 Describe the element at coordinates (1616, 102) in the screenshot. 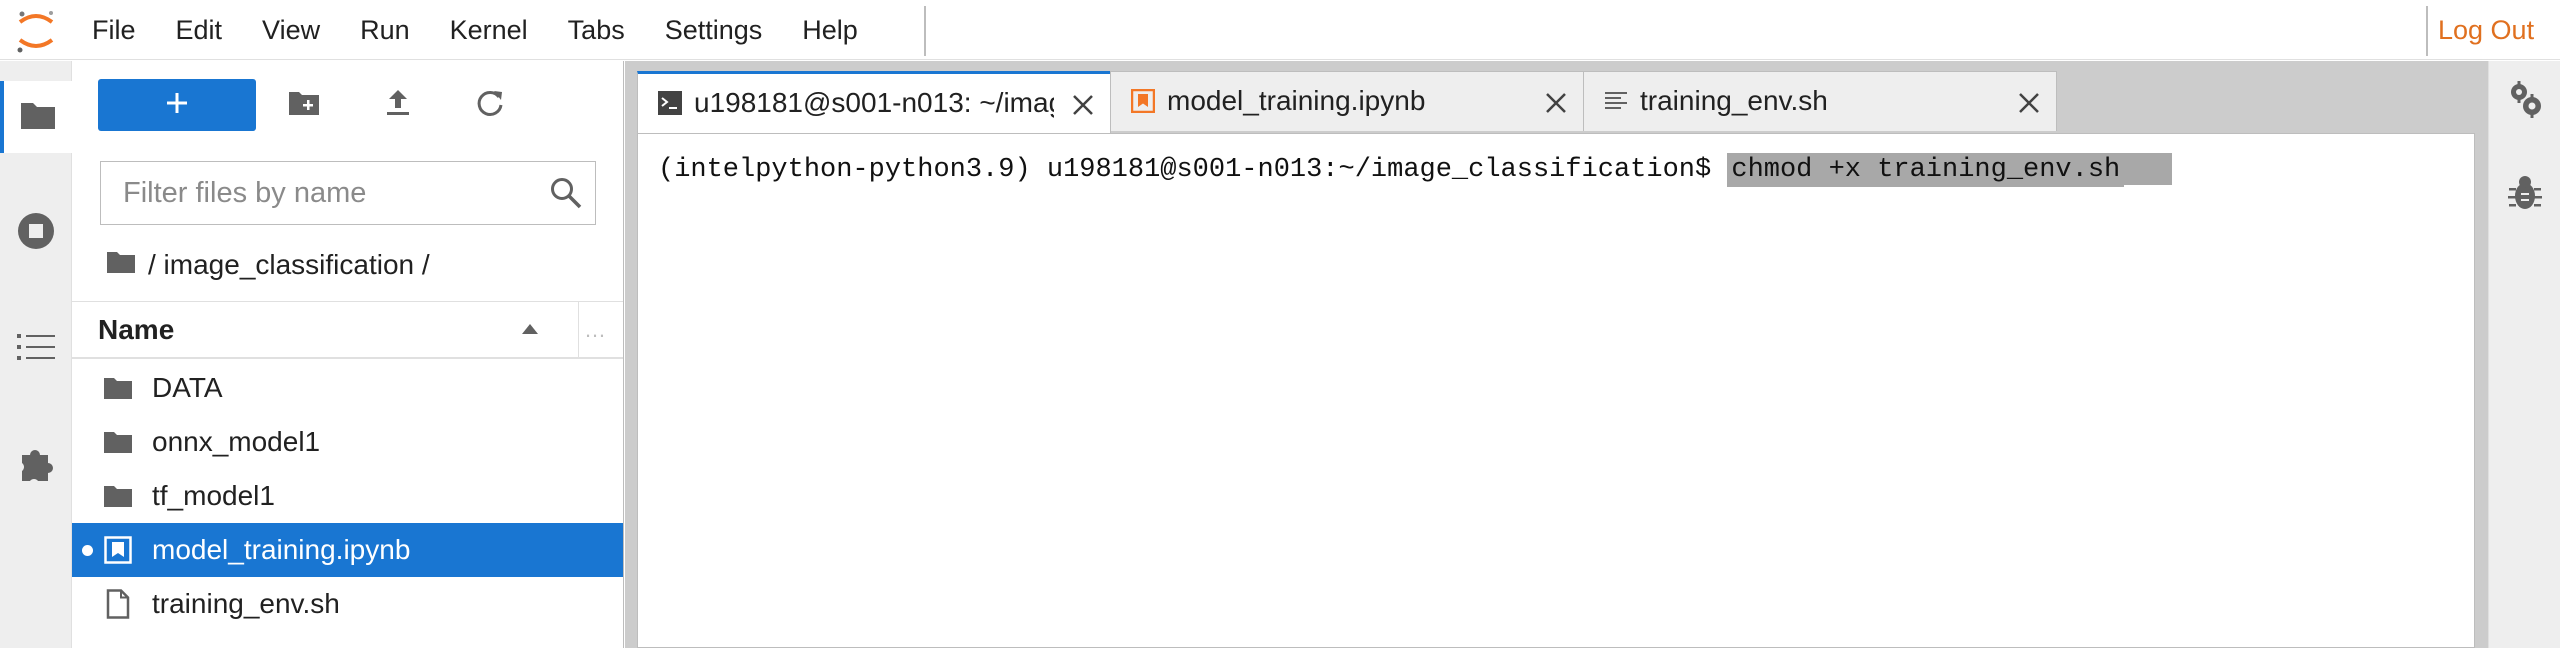

I see `text-file-icon` at that location.